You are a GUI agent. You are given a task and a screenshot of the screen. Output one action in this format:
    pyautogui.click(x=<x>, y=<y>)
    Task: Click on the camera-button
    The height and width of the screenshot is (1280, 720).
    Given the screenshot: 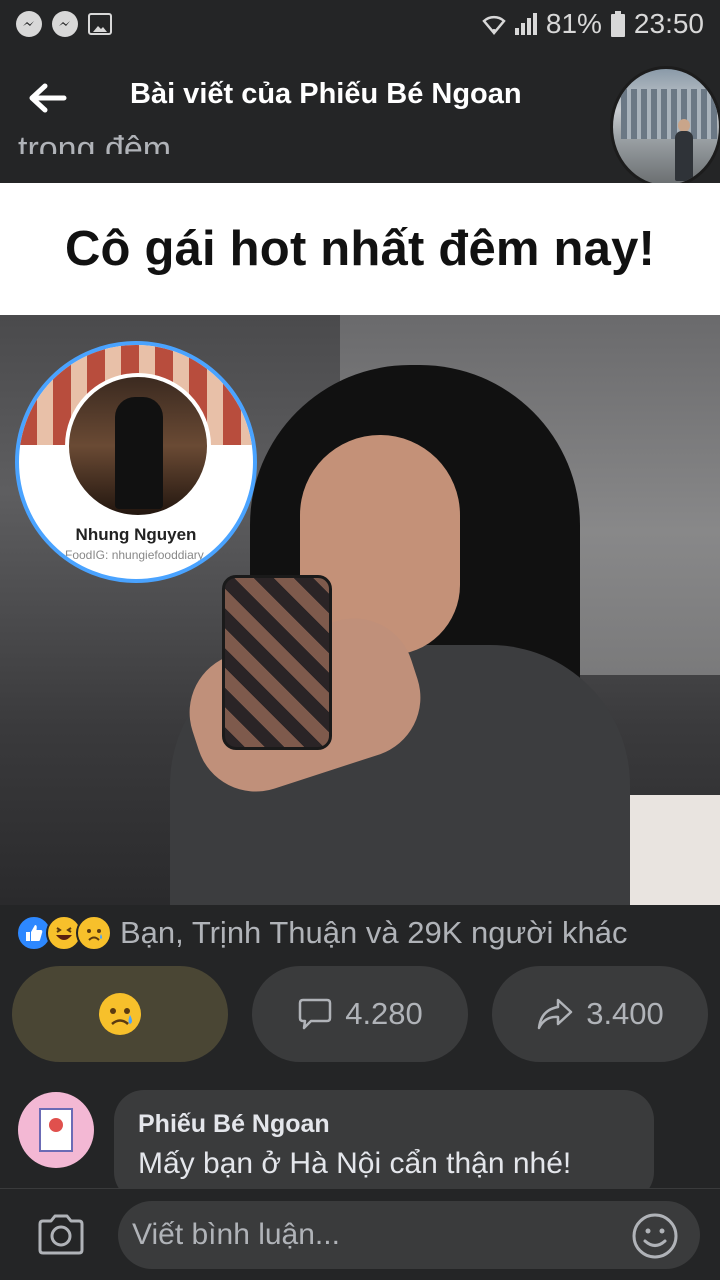 What is the action you would take?
    pyautogui.click(x=61, y=1235)
    